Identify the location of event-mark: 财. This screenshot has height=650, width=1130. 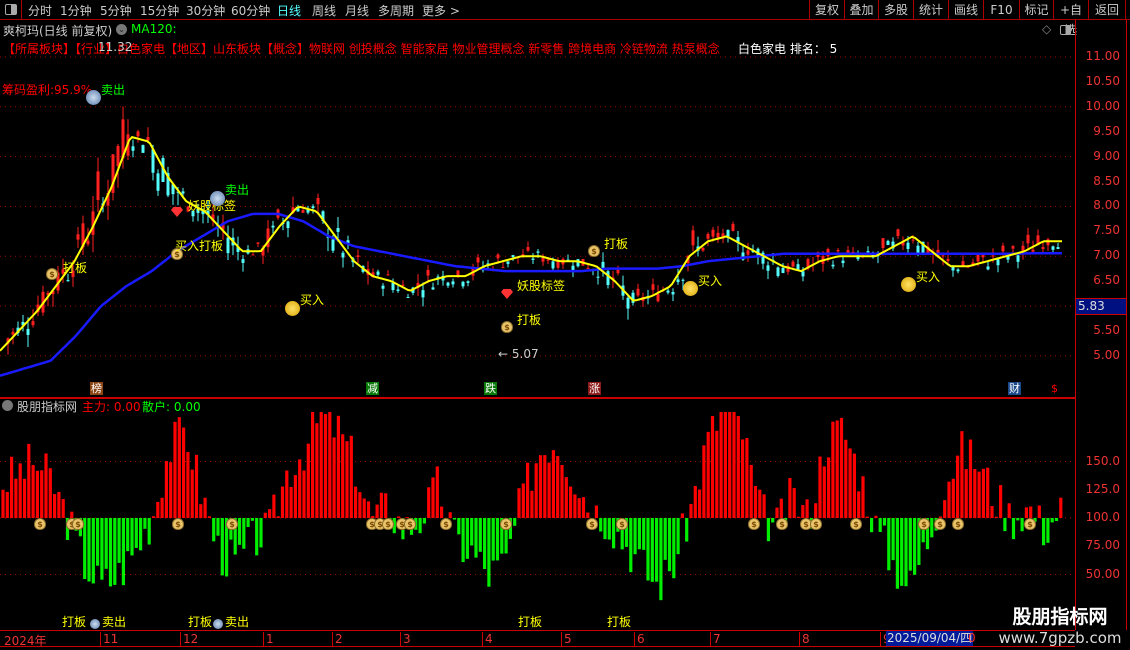
(1014, 388).